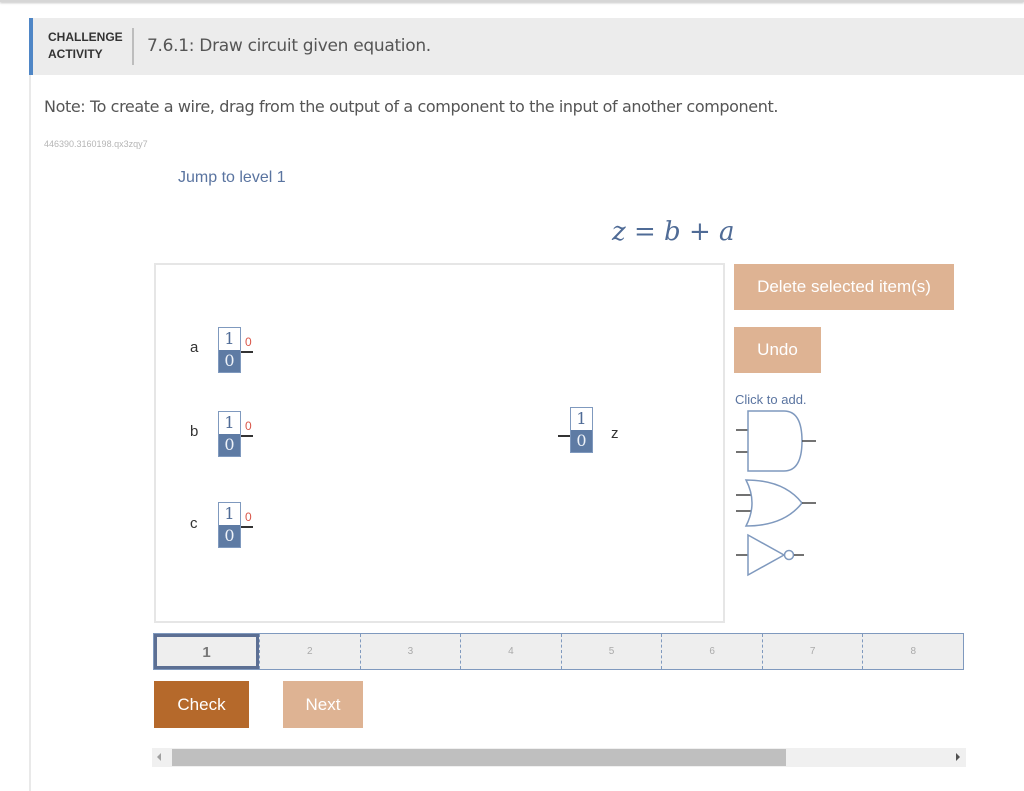  I want to click on card-left-border, so click(30, 432).